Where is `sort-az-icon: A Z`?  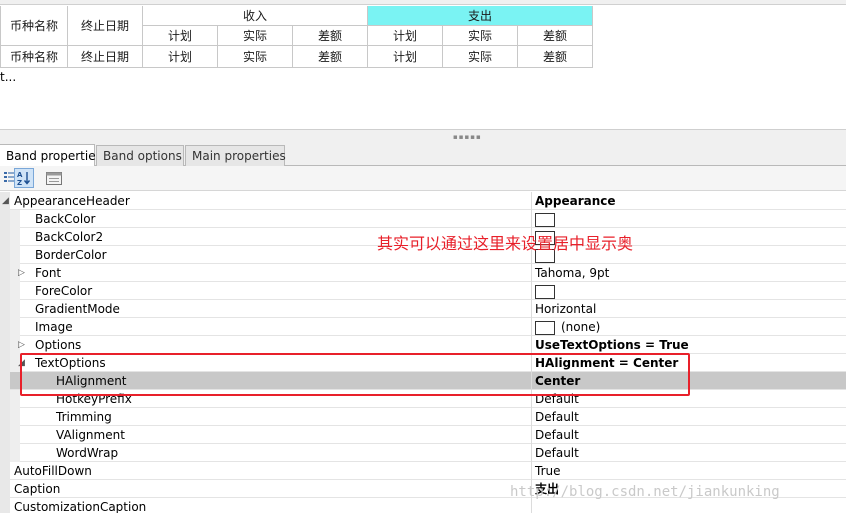
sort-az-icon: A Z is located at coordinates (24, 178).